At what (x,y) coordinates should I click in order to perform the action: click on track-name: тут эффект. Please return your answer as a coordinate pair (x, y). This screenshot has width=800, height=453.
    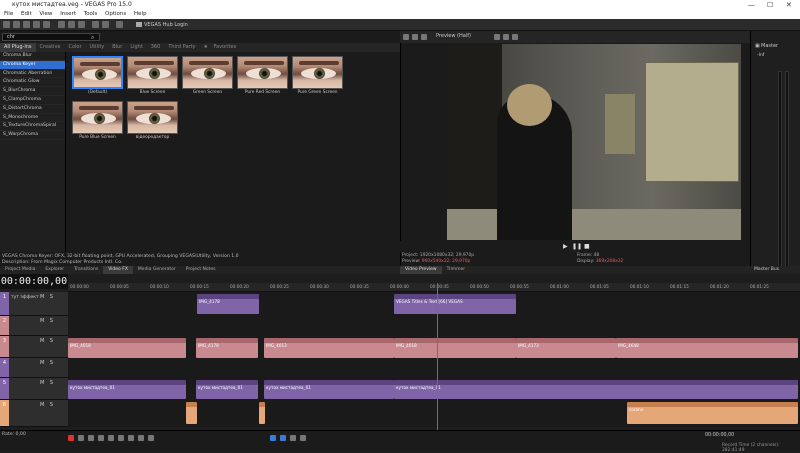
    Looking at the image, I should click on (25, 297).